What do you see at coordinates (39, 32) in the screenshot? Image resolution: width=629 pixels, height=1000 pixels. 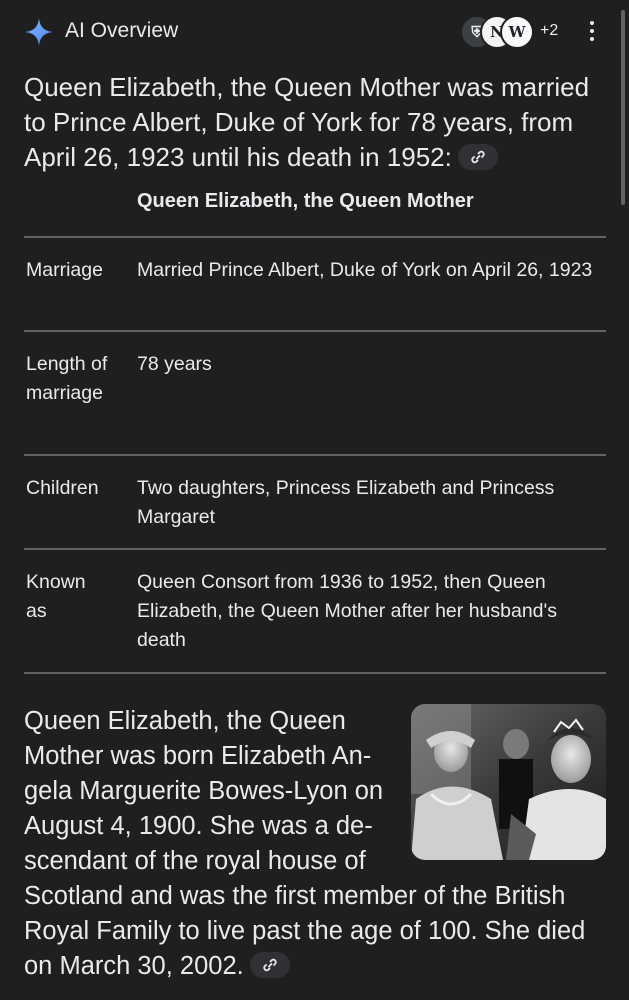 I see `ai-sparkle-icon` at bounding box center [39, 32].